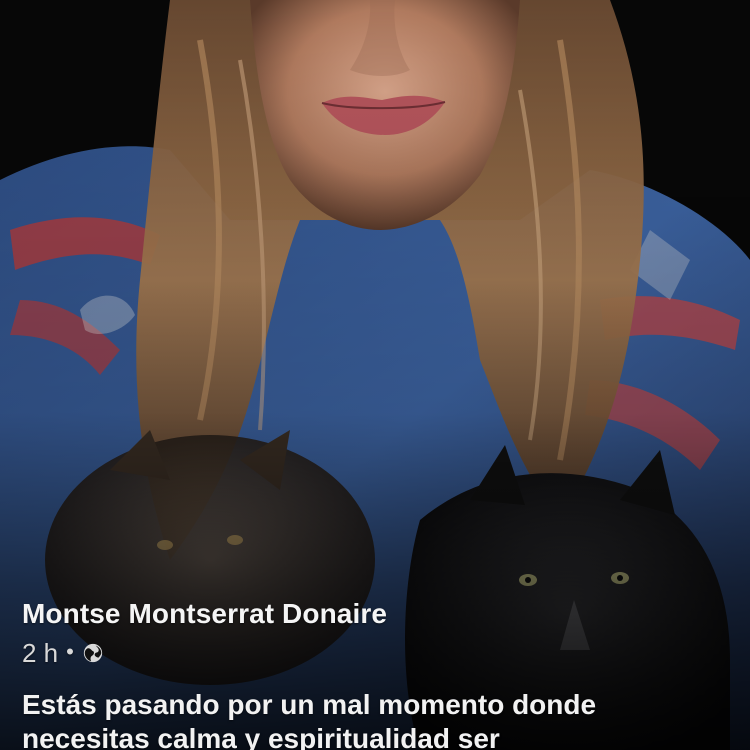 The image size is (750, 750). I want to click on author-name: Montse Montserrat Donaire, so click(204, 614).